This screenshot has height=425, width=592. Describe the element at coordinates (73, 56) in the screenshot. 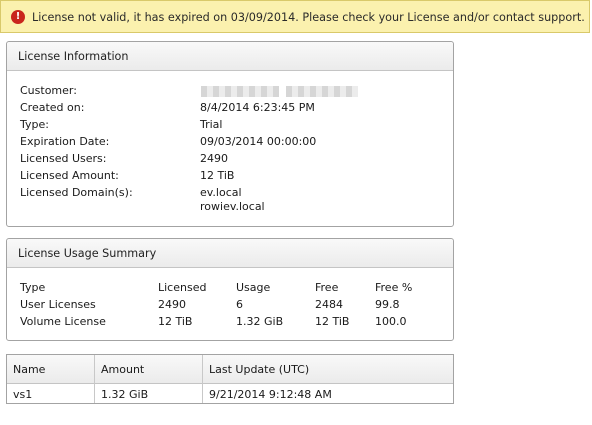

I see `license-information-title: License Information` at that location.